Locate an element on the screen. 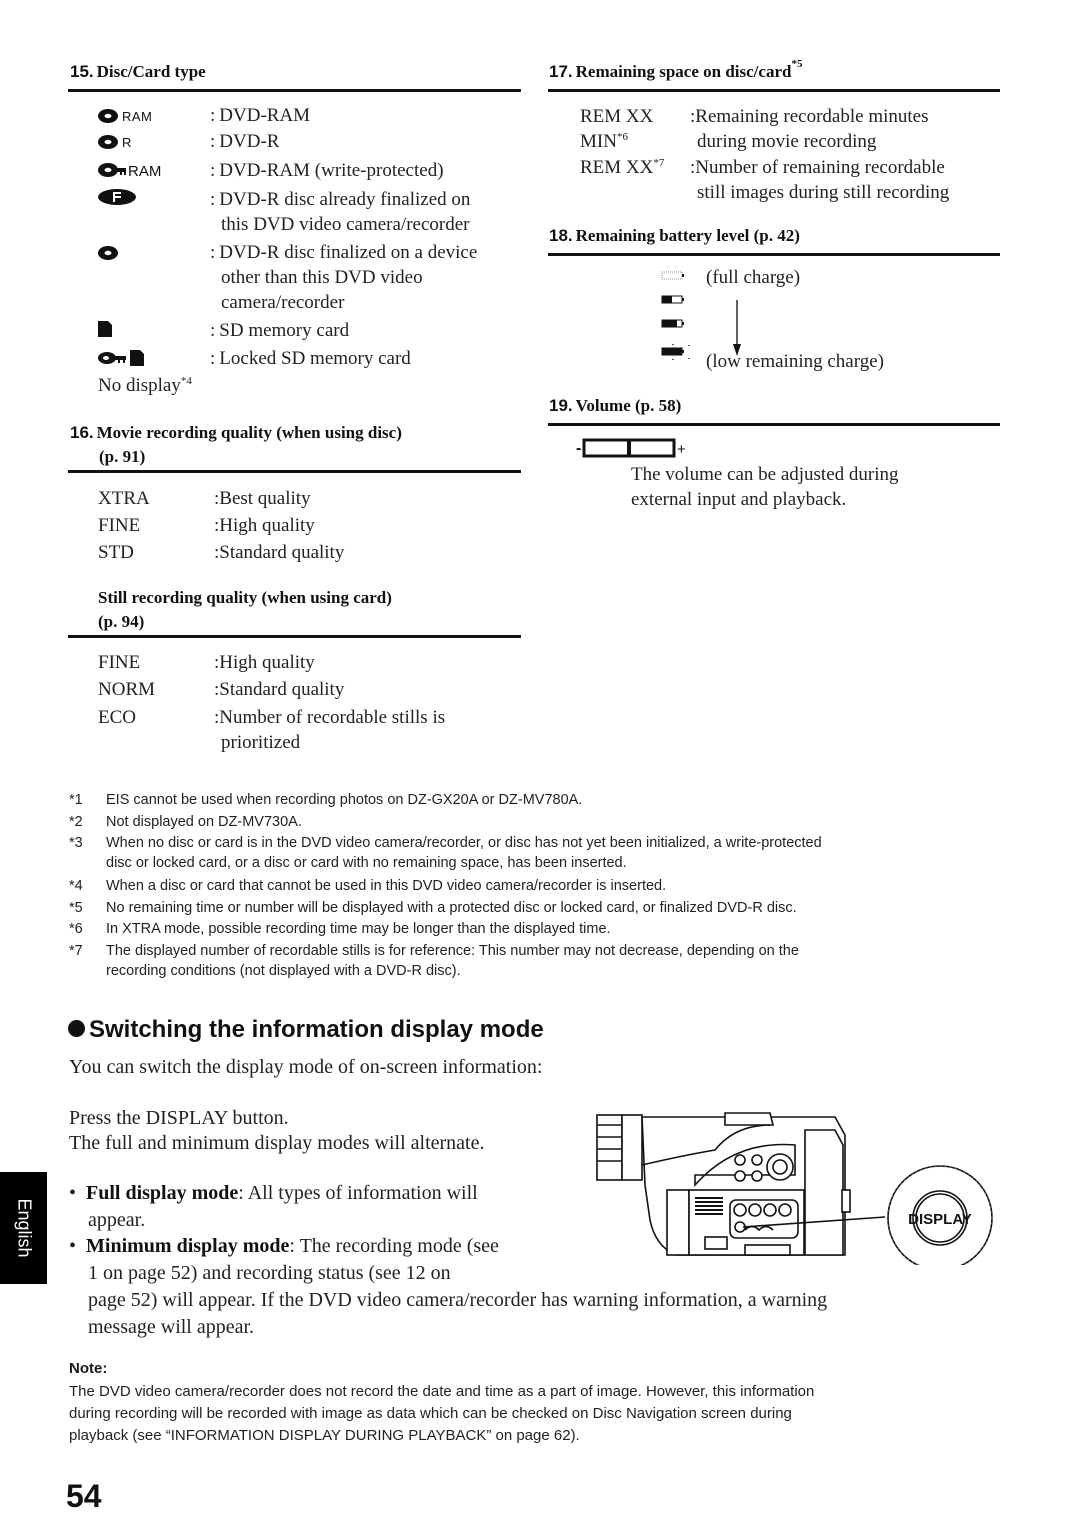 The image size is (1080, 1535). footnote-mark: *4 is located at coordinates (76, 886).